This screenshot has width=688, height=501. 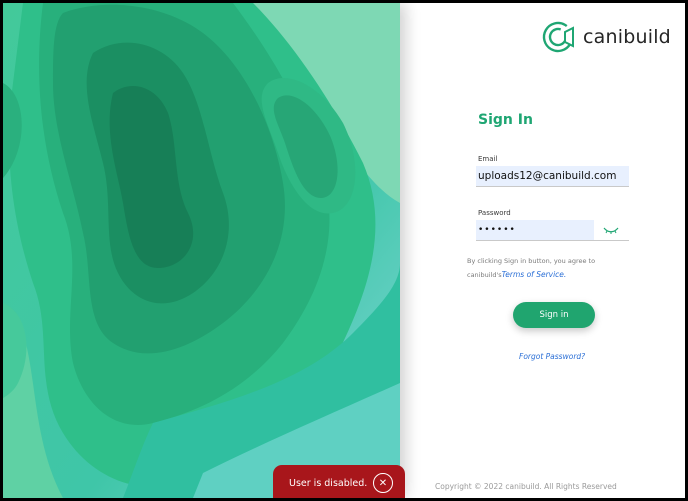 What do you see at coordinates (383, 483) in the screenshot?
I see `close-icon: ✕` at bounding box center [383, 483].